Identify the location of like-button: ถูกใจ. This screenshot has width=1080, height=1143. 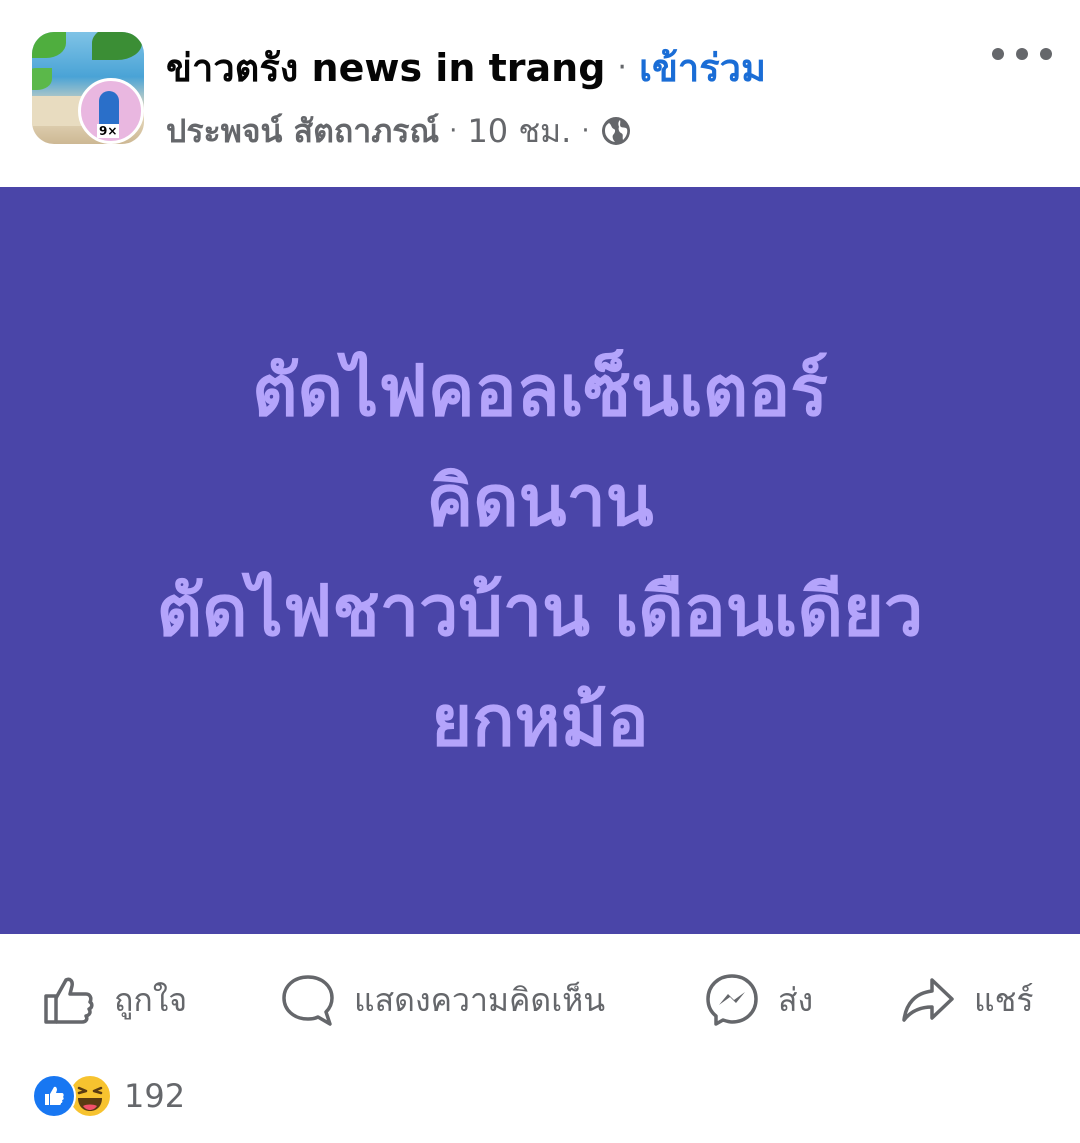
(113, 1000).